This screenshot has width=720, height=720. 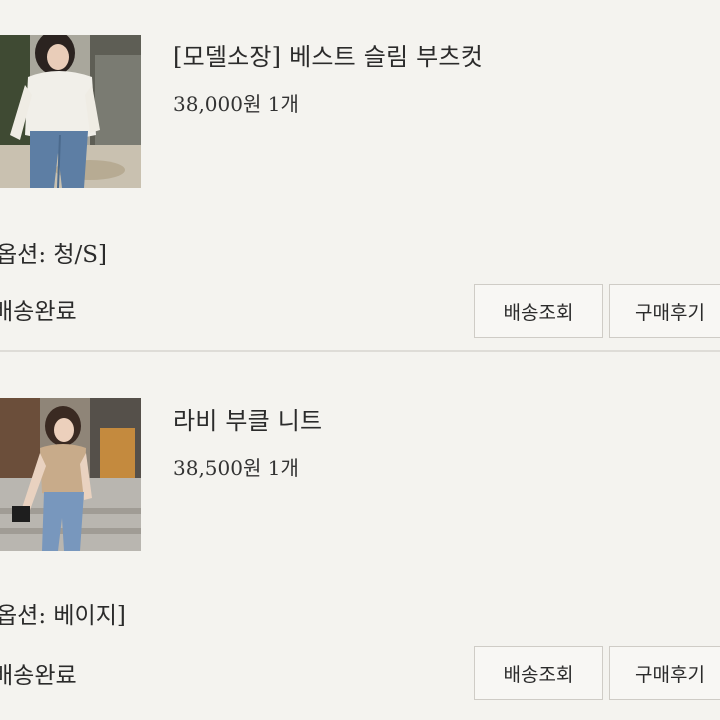 I want to click on product-option: 옵션: 청/S], so click(x=54, y=255).